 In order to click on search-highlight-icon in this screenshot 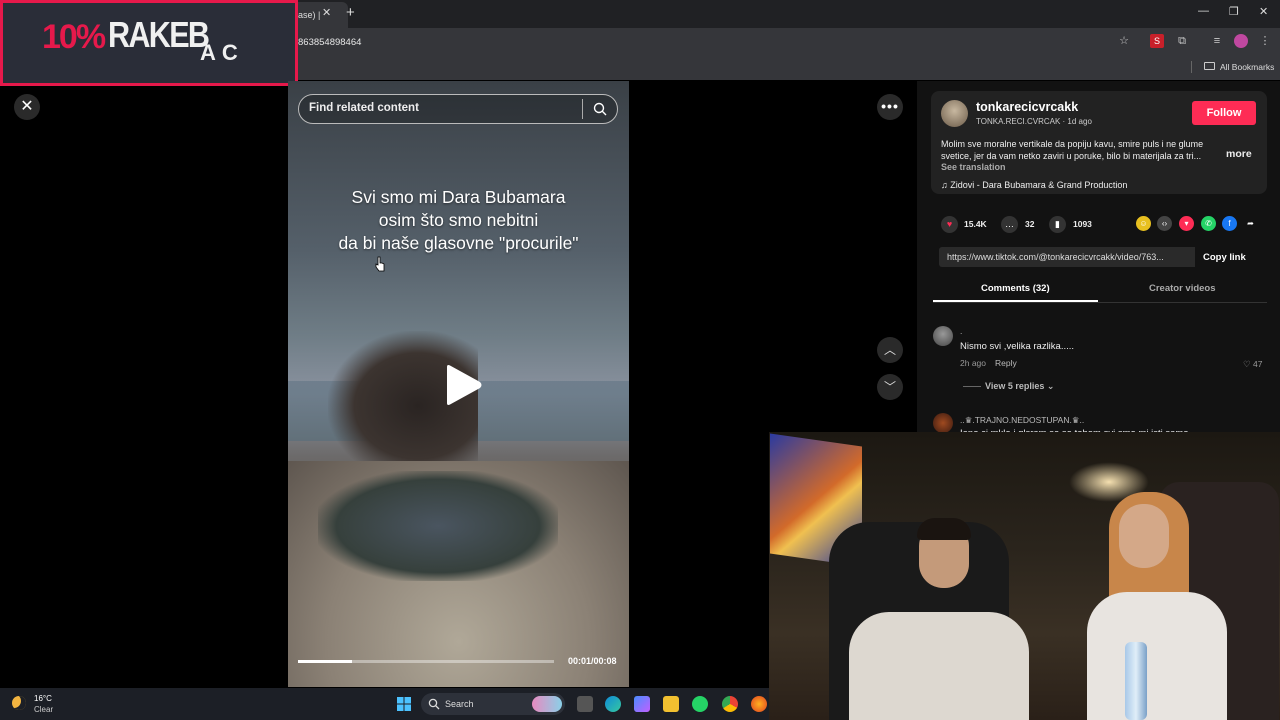, I will do `click(547, 704)`.